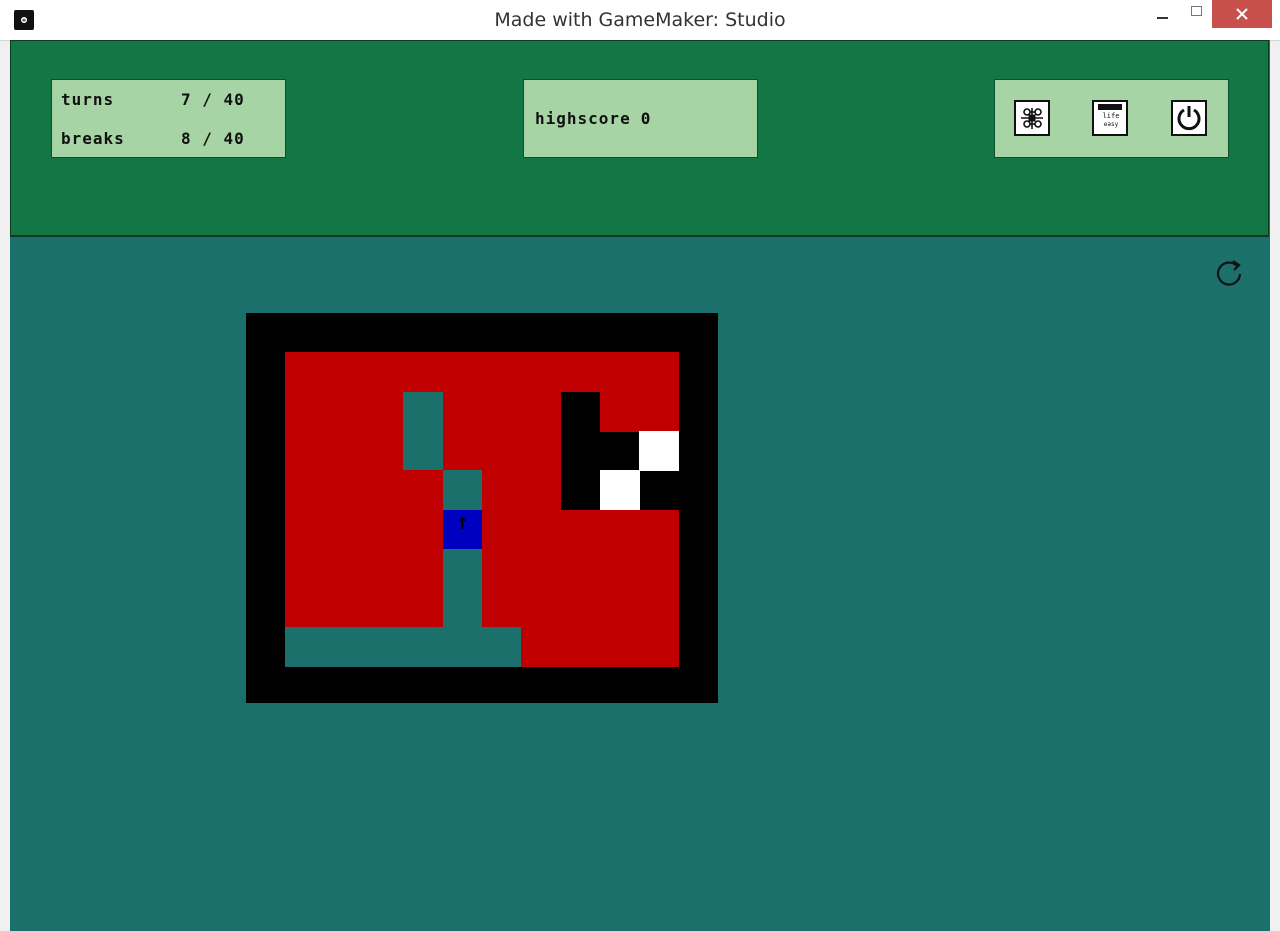  Describe the element at coordinates (1196, 11) in the screenshot. I see `maximize-icon` at that location.